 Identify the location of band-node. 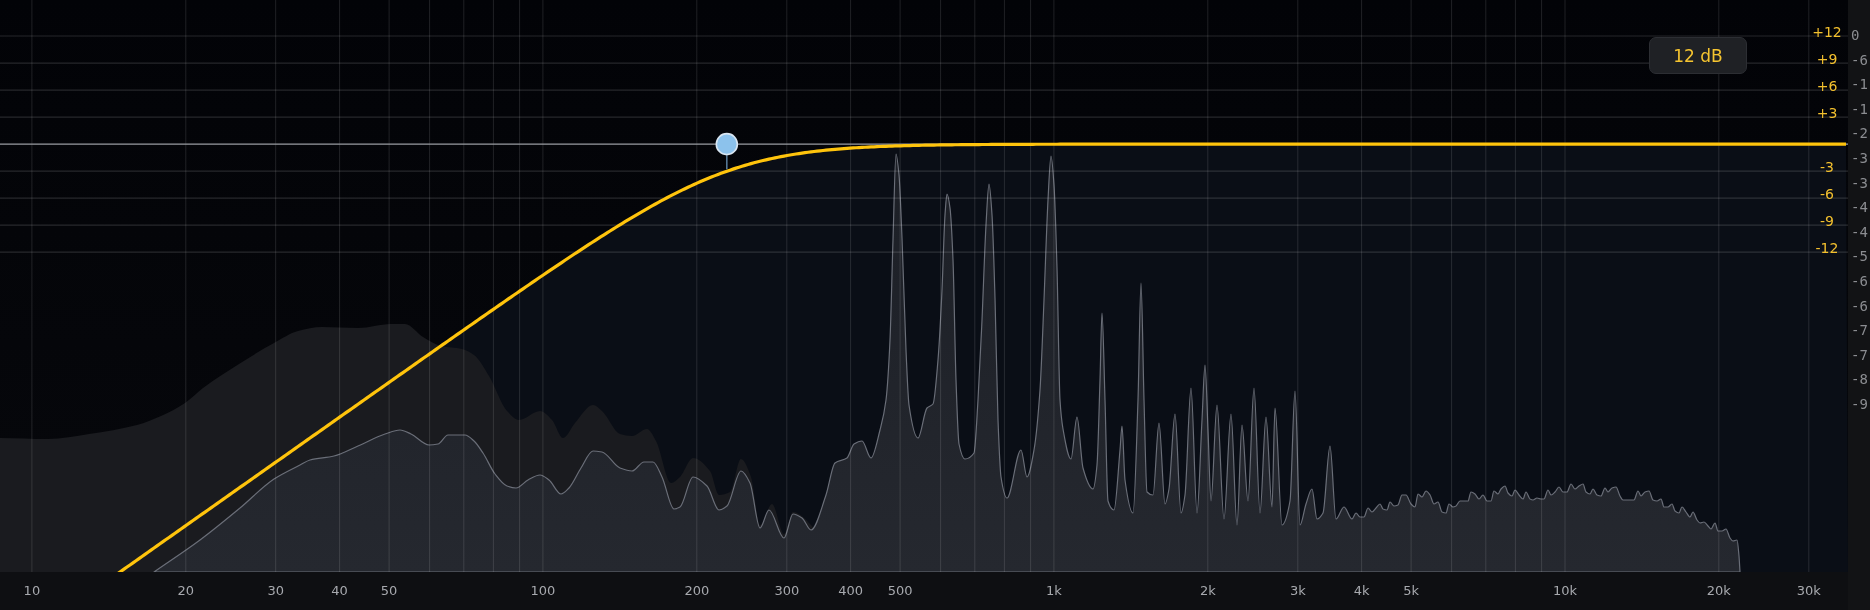
(727, 151).